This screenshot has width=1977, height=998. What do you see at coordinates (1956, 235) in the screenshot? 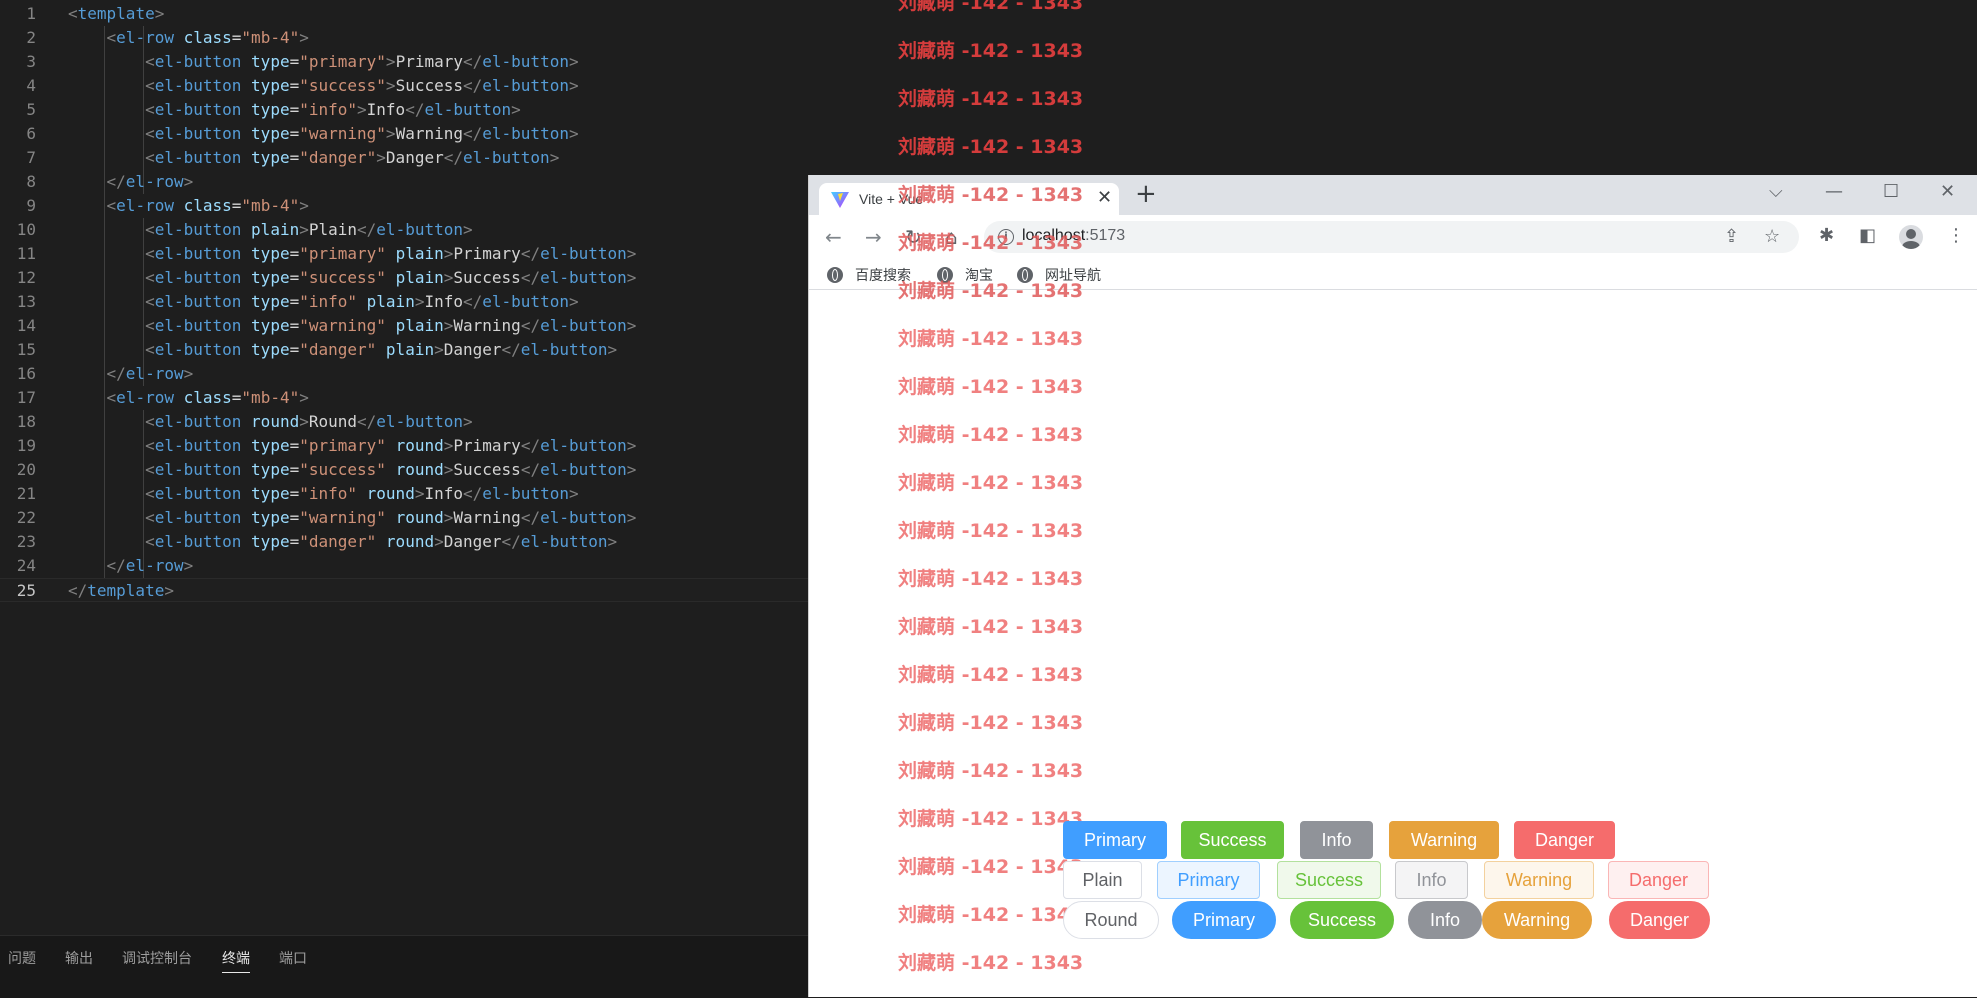
I see `kebab-menu-icon: ⋮` at bounding box center [1956, 235].